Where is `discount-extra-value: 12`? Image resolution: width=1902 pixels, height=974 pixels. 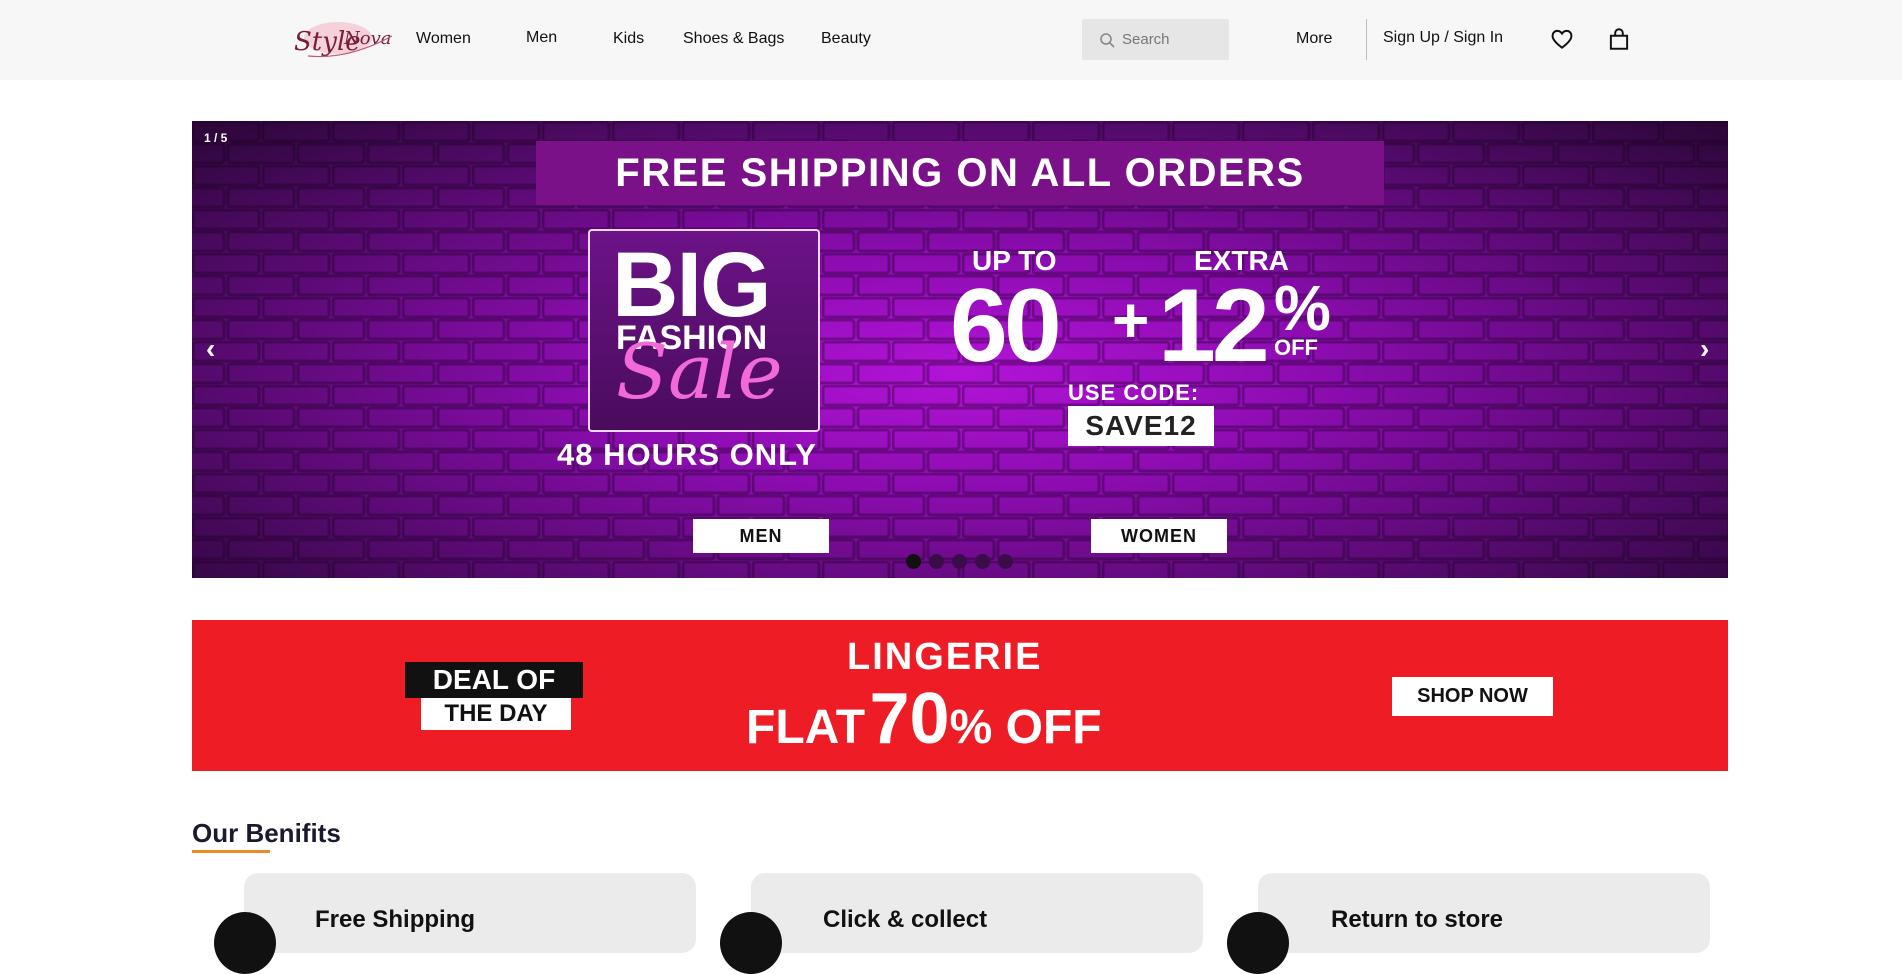 discount-extra-value: 12 is located at coordinates (1214, 326).